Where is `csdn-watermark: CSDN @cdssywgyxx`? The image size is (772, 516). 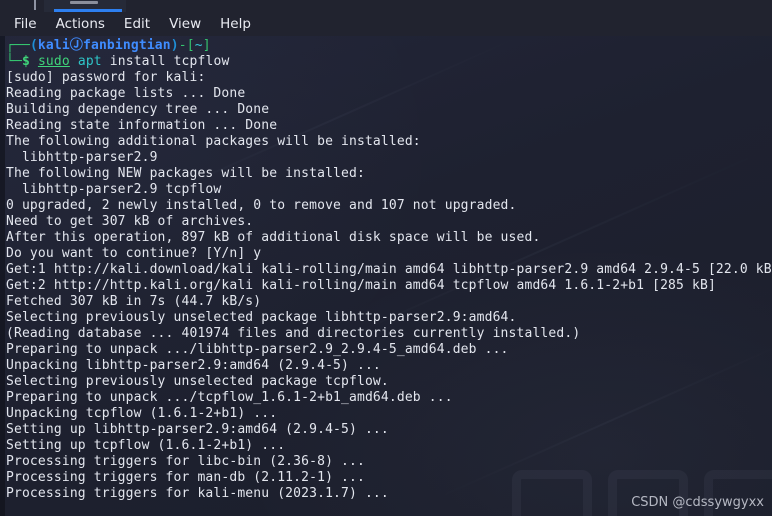
csdn-watermark: CSDN @cdssywgyxx is located at coordinates (697, 502).